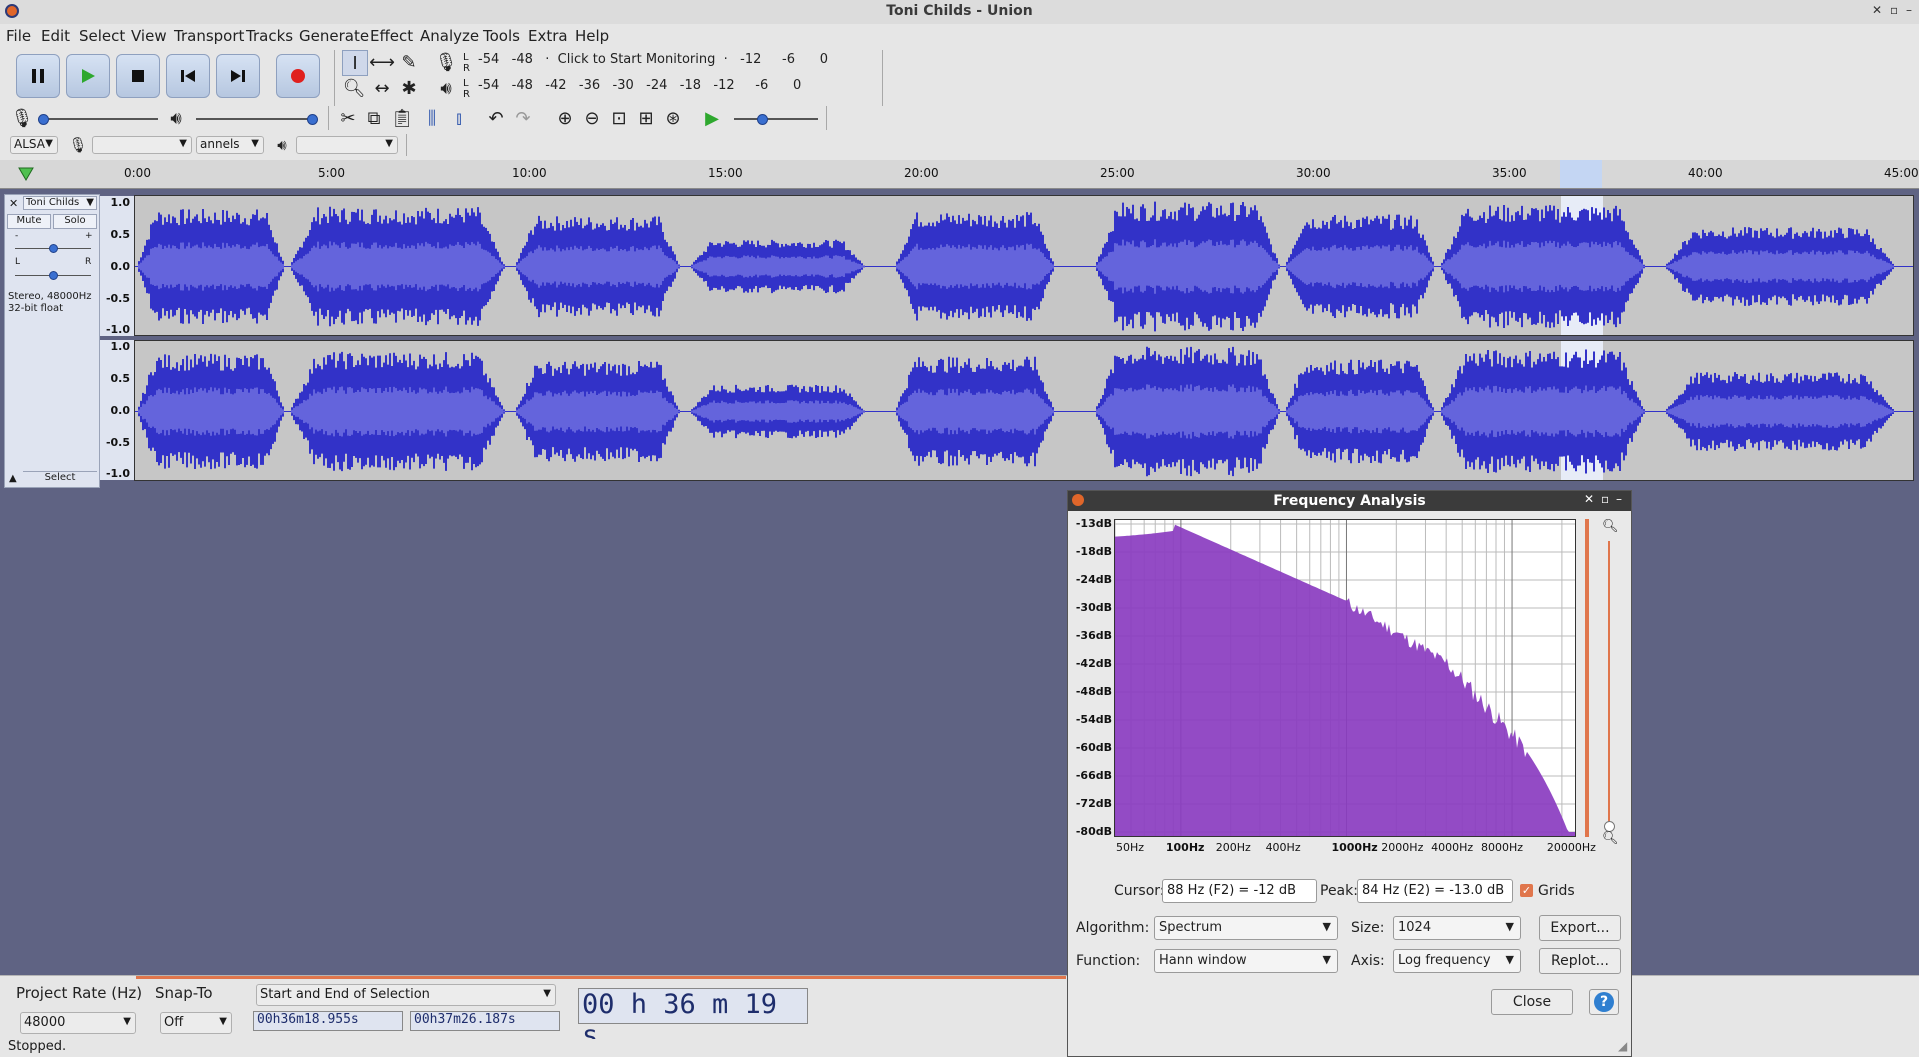 This screenshot has height=1057, width=1919. Describe the element at coordinates (102, 36) in the screenshot. I see `menu-select: Select` at that location.